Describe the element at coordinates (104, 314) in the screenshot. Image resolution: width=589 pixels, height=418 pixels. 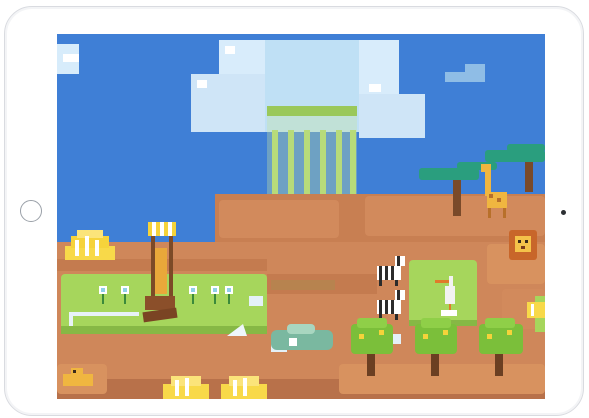
I see `water-pipe` at that location.